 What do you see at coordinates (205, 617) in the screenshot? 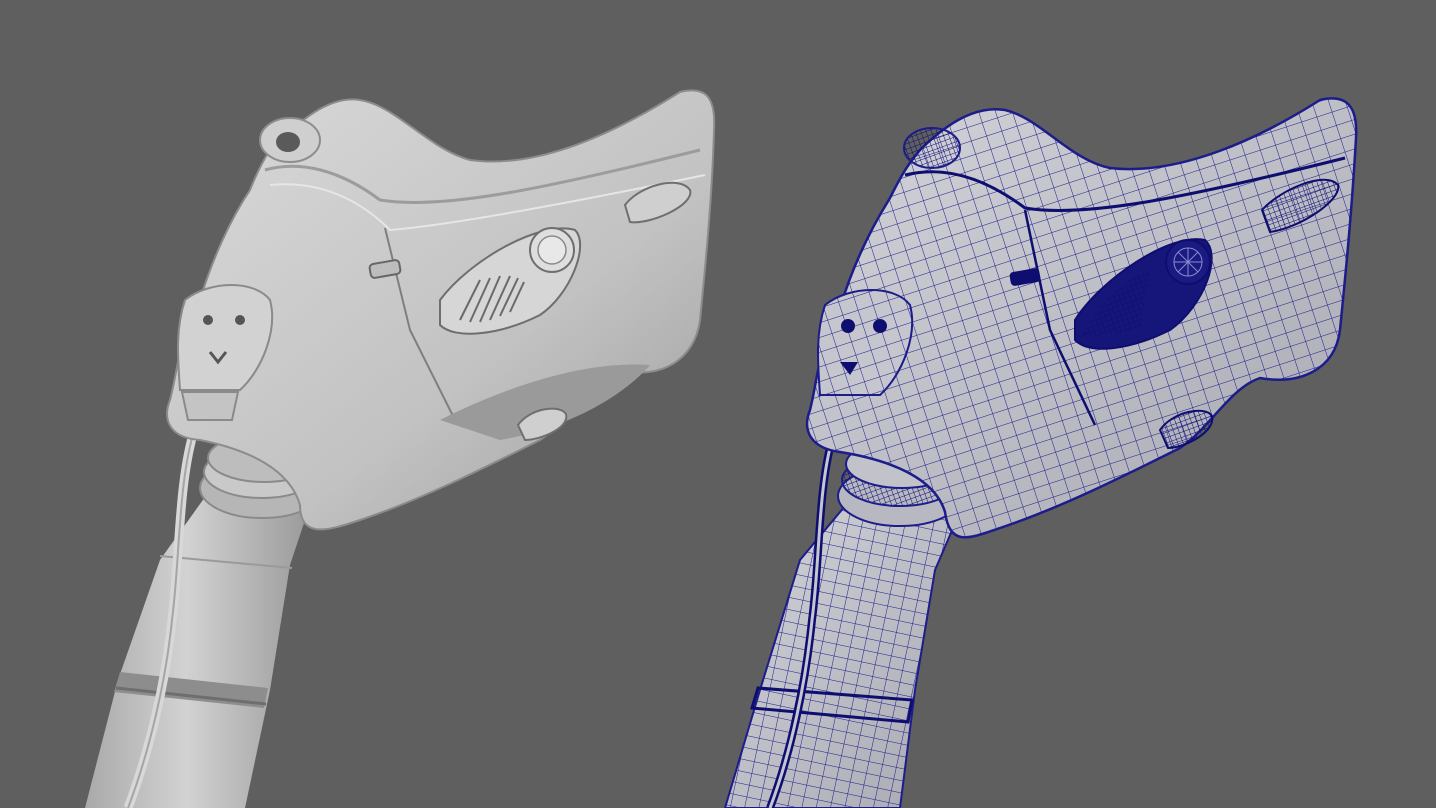
I see `shaded-hose` at bounding box center [205, 617].